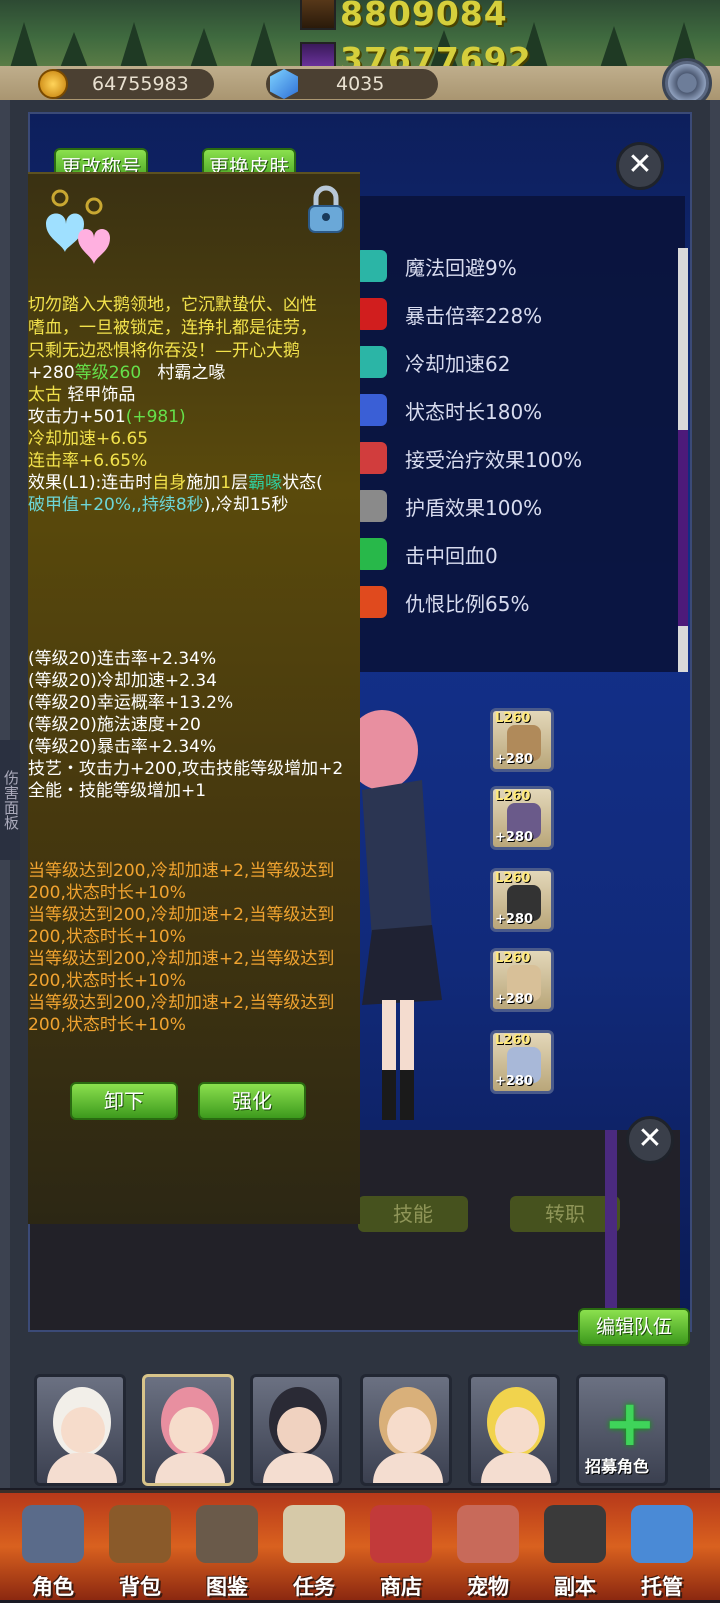  I want to click on stat-label: 魔法回避9%, so click(461, 267).